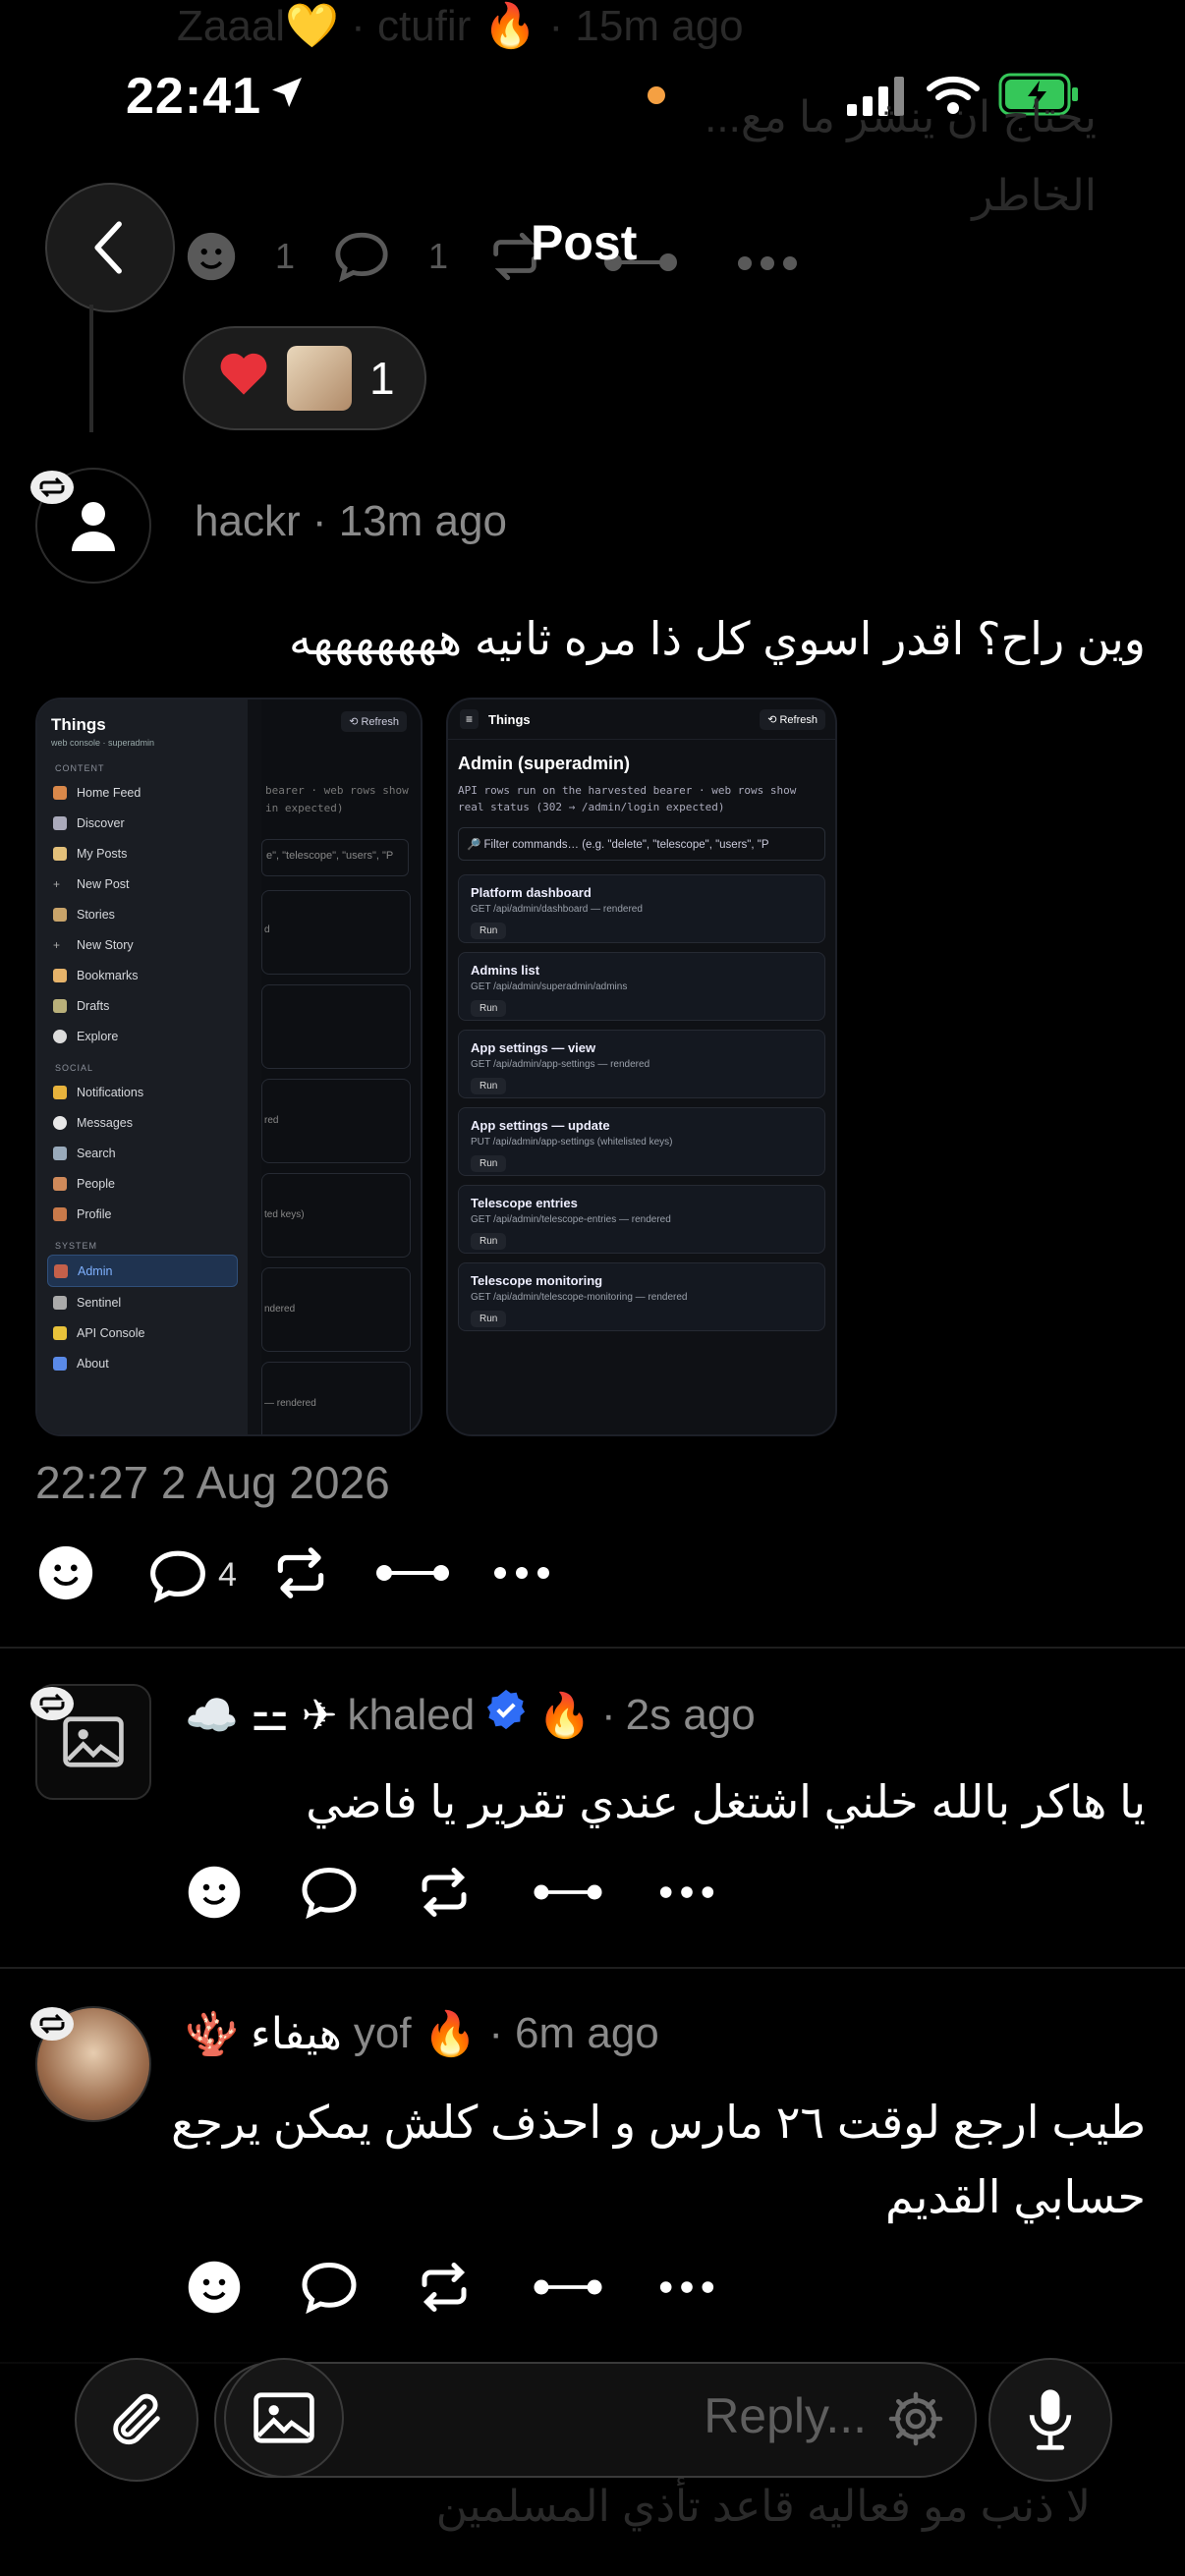  I want to click on chevron-left-icon, so click(108, 247).